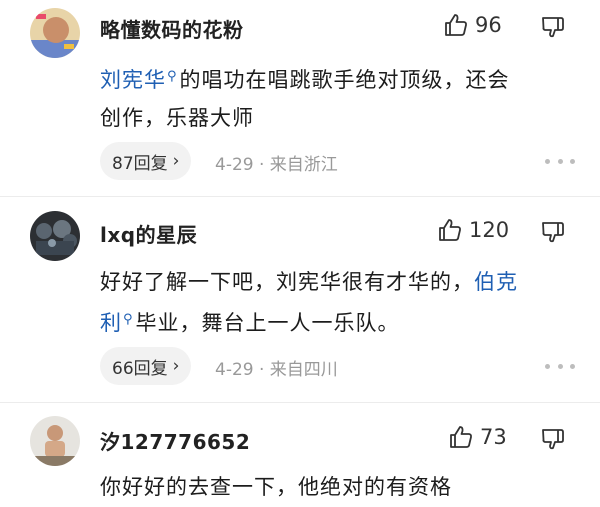 The height and width of the screenshot is (507, 600). Describe the element at coordinates (111, 323) in the screenshot. I see `topic-link: 利` at that location.